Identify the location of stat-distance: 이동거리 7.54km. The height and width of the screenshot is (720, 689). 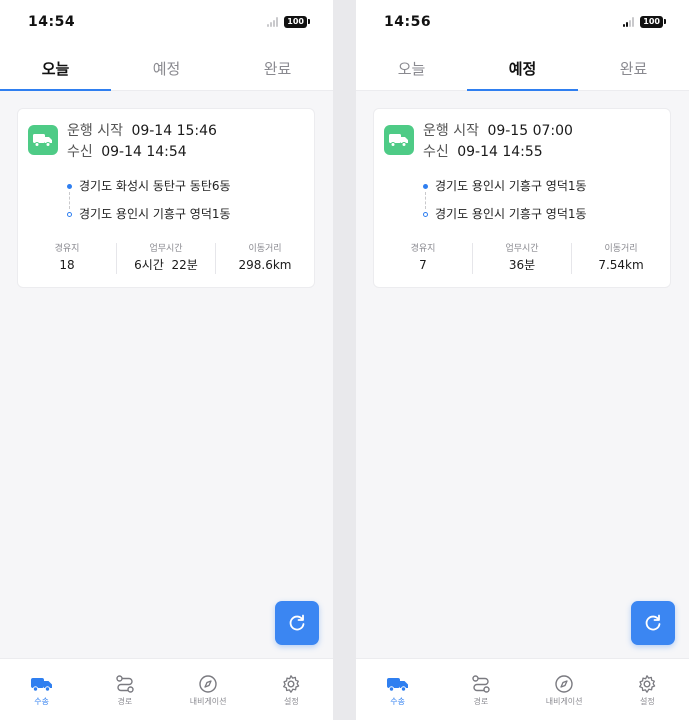
(620, 258).